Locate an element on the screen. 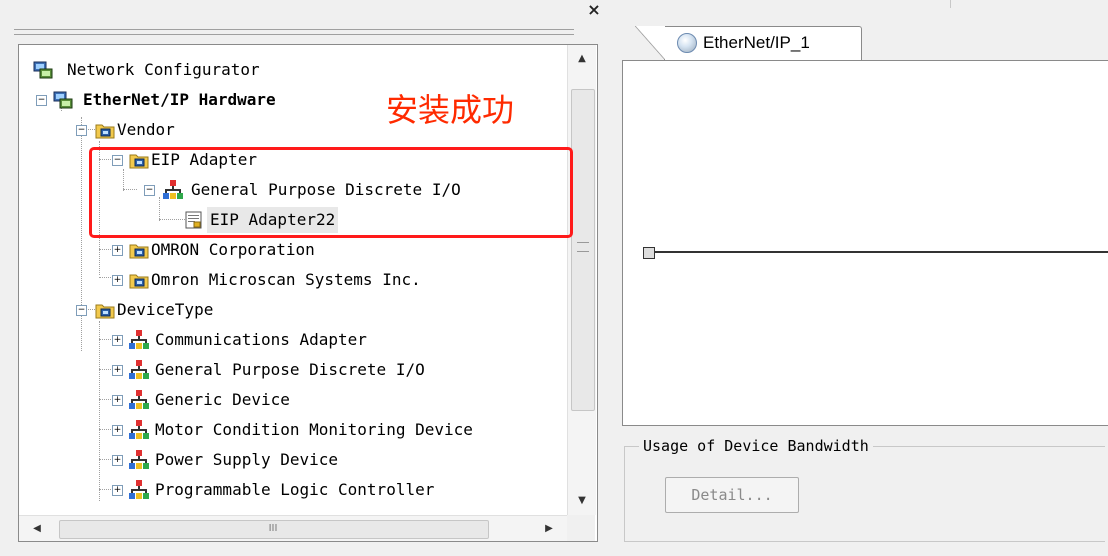  vertical-scroll-thumb is located at coordinates (583, 250).